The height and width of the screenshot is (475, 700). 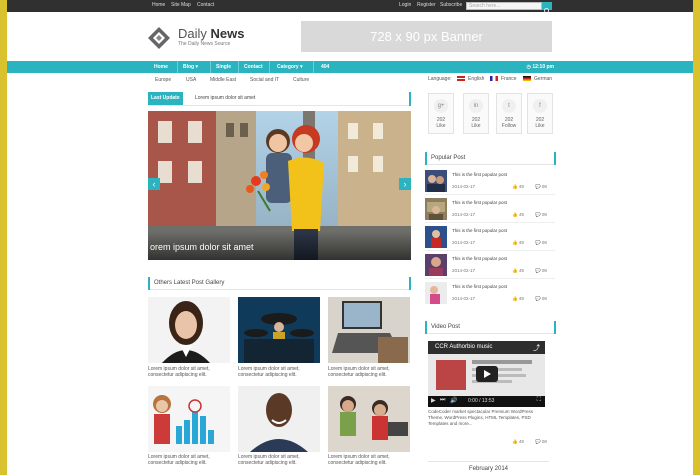 What do you see at coordinates (476, 113) in the screenshot?
I see `social-linkedin: in 202 Like` at bounding box center [476, 113].